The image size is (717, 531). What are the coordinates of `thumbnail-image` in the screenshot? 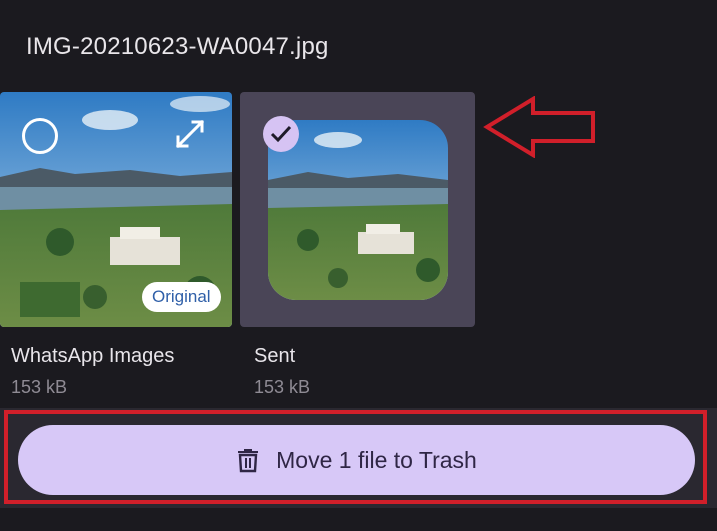 It's located at (358, 210).